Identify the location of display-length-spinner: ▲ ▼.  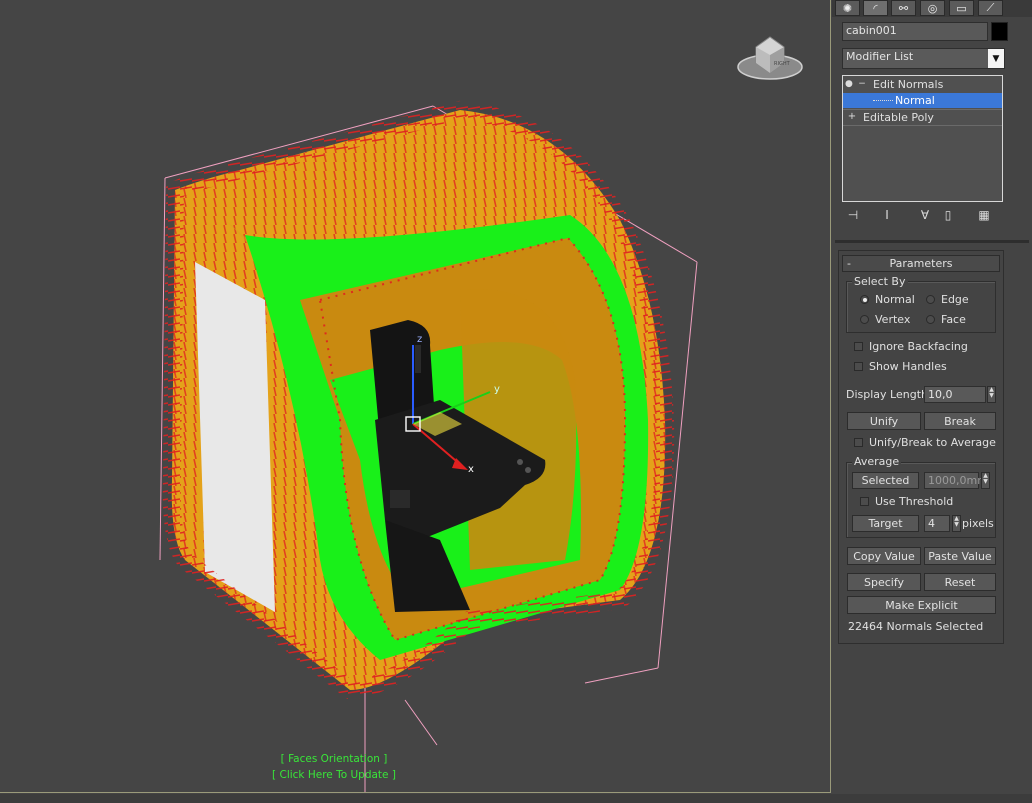
(991, 394).